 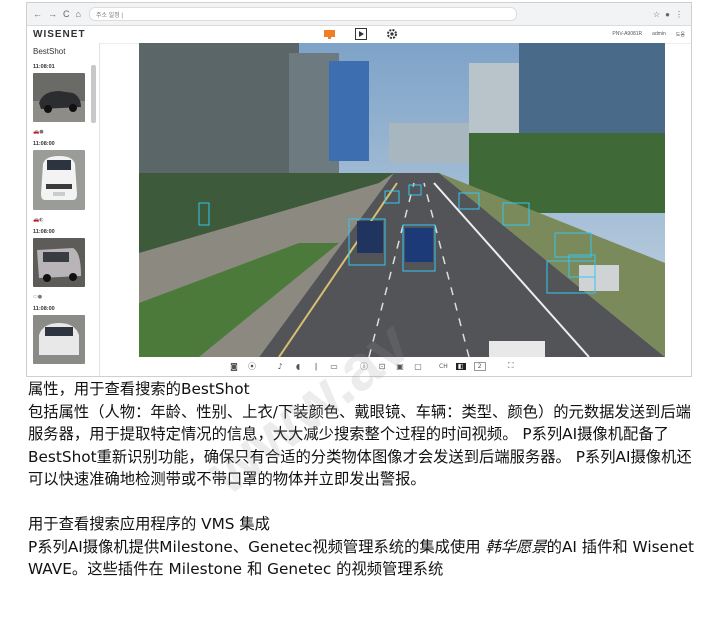 I want to click on browser-chrome: ← → C ⌂ 주소 일정 | ☆ ● ⋮, so click(x=359, y=14).